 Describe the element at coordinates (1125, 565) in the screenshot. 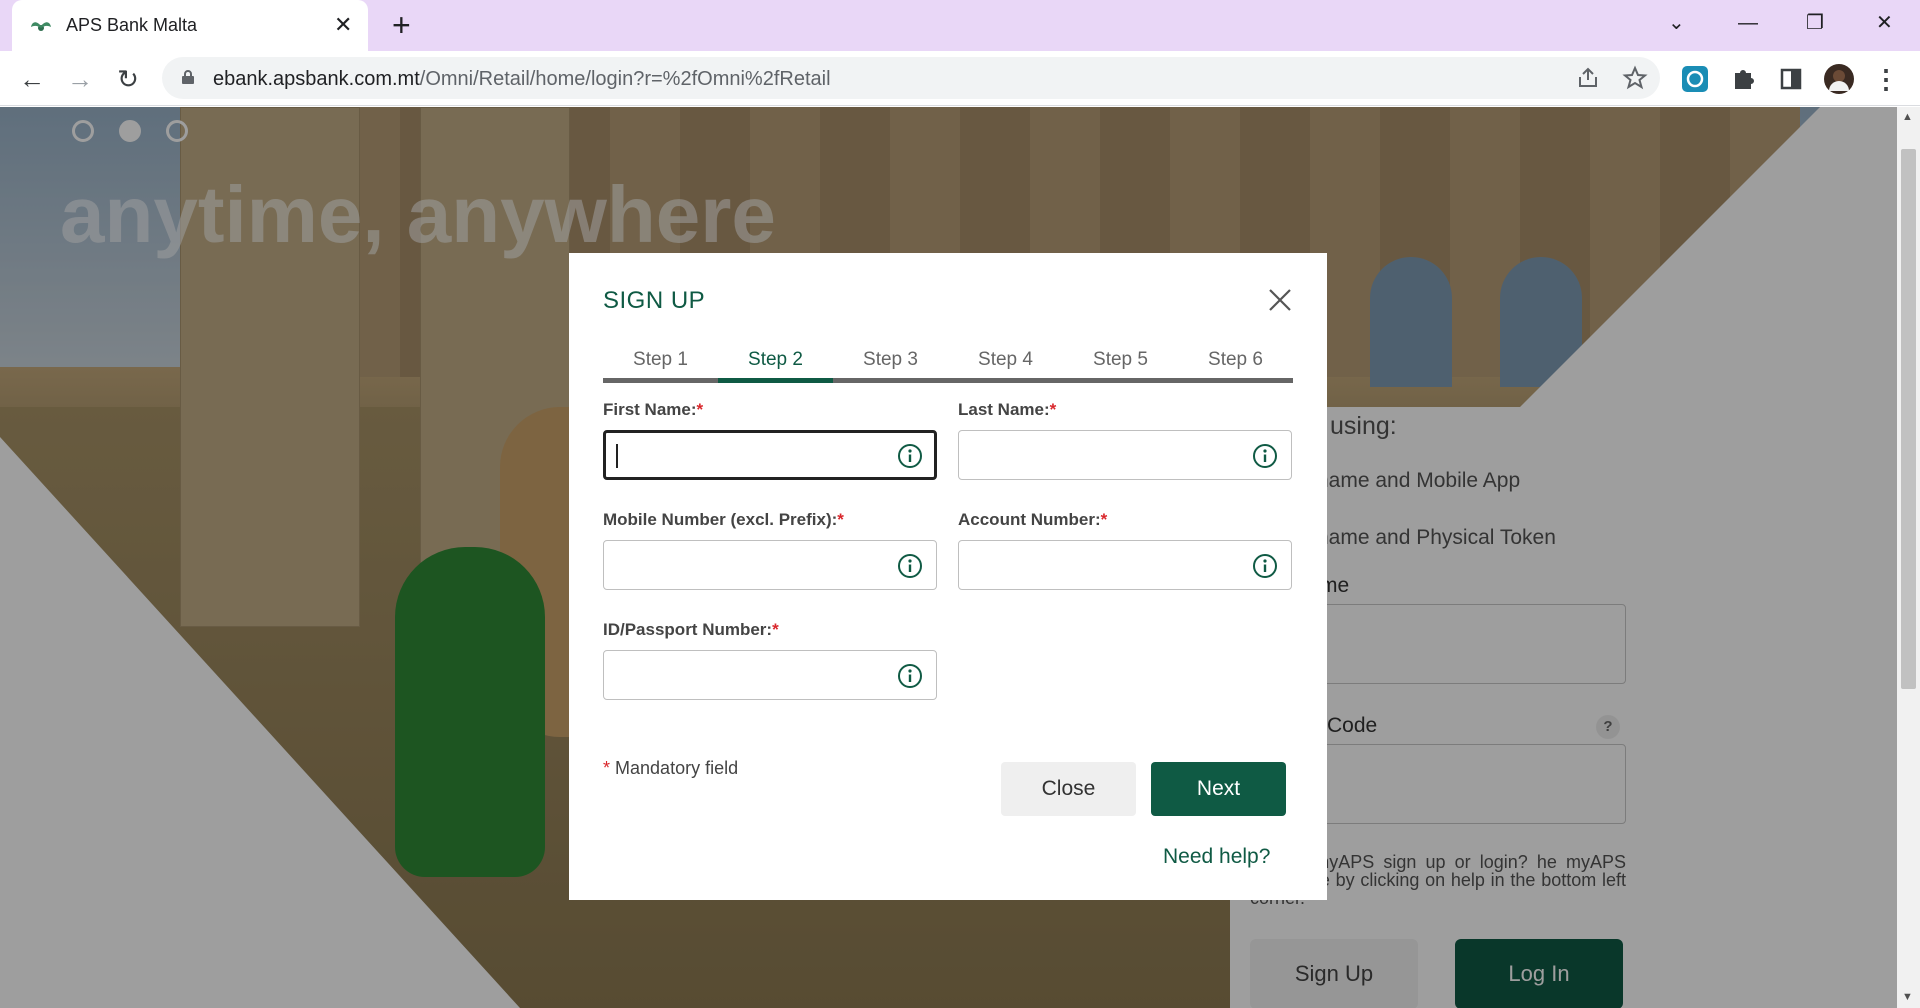

I see `account-number-input` at that location.